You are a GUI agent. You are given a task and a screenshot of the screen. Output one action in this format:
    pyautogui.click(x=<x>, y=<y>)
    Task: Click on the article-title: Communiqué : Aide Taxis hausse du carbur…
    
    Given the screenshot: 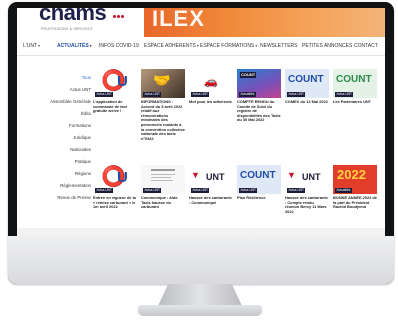 What is the action you would take?
    pyautogui.click(x=163, y=202)
    